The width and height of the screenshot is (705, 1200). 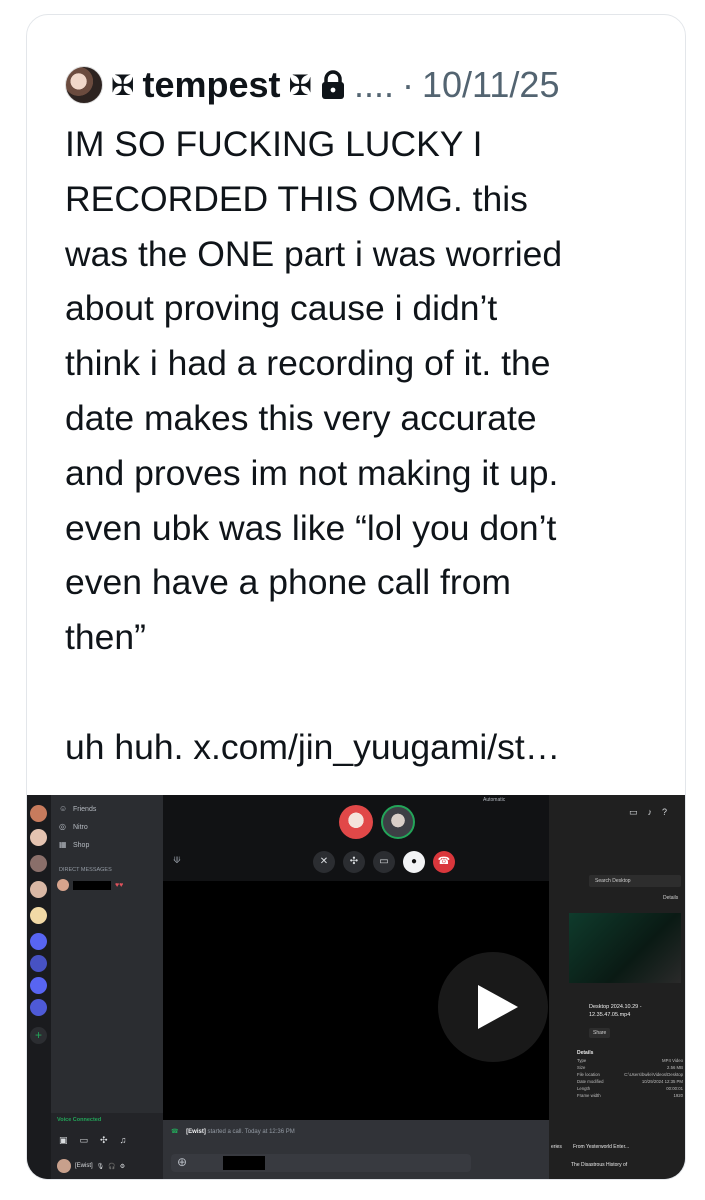 I want to click on screen-share-icon: ▭, so click(x=84, y=1140).